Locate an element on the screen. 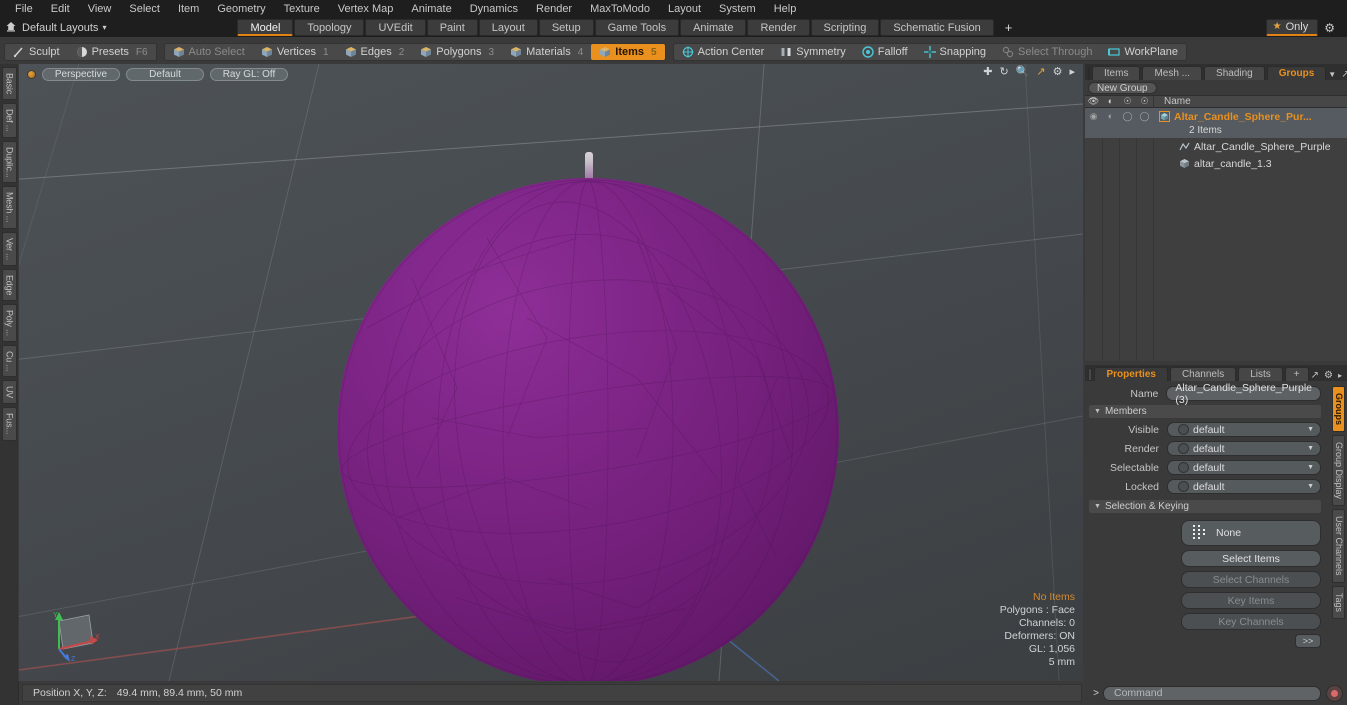  selectable-icon: ☉ is located at coordinates (1127, 101).